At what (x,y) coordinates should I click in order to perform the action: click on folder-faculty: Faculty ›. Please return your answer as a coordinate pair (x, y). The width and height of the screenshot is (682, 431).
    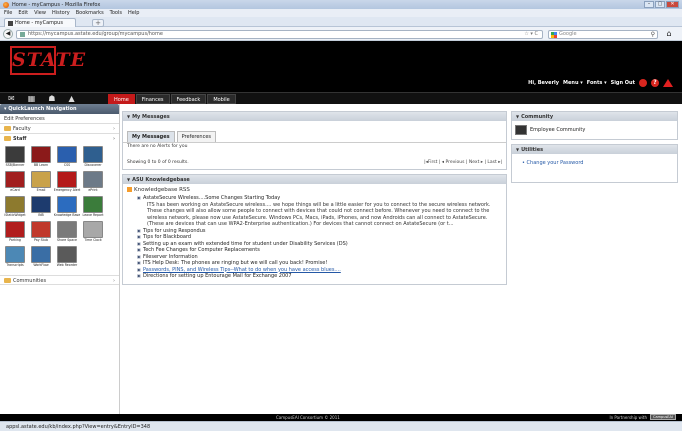
    Looking at the image, I should click on (59, 129).